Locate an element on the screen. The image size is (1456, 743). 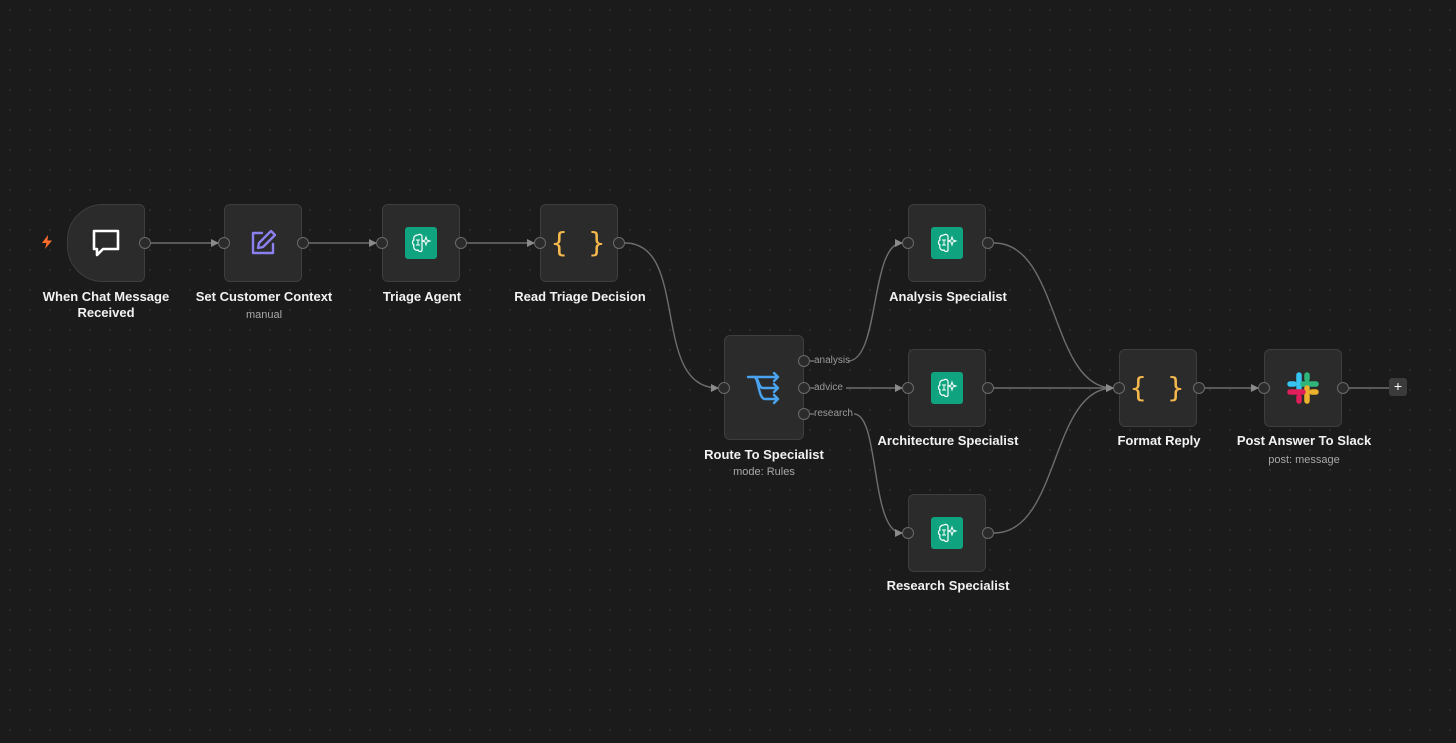
output-port-research is located at coordinates (804, 414).